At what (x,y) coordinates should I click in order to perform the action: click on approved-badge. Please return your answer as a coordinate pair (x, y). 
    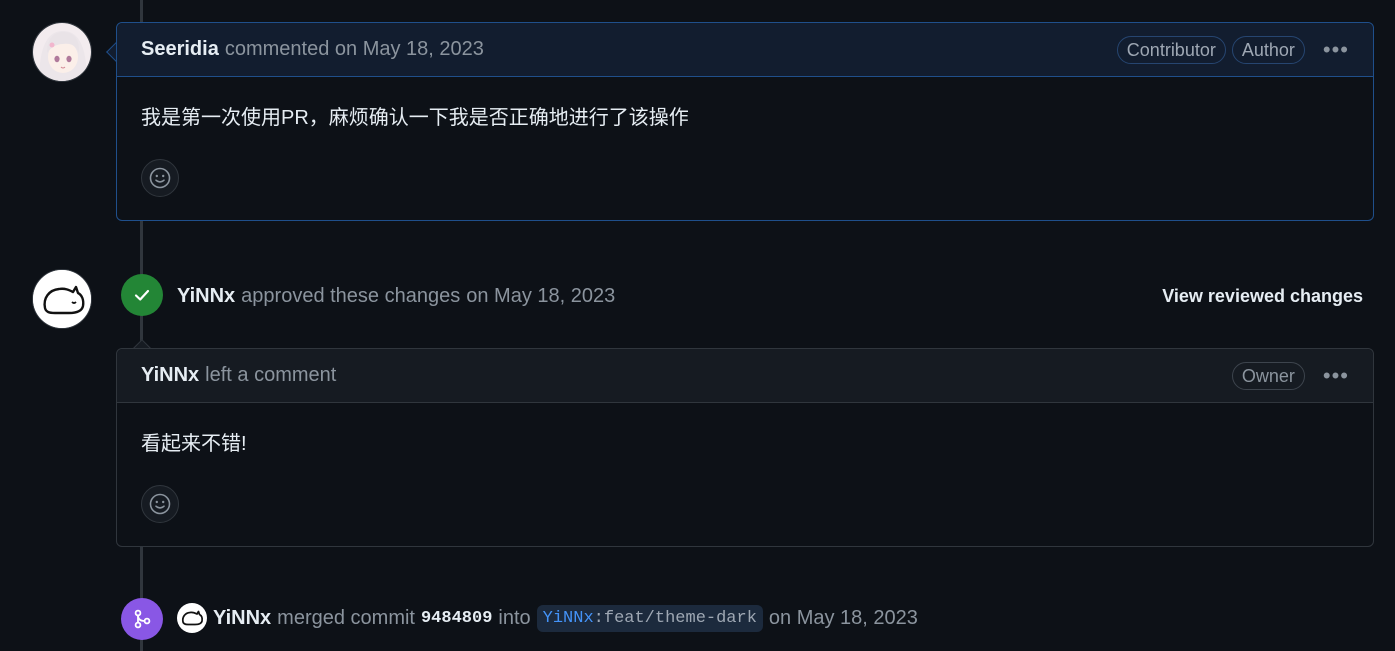
    Looking at the image, I should click on (142, 295).